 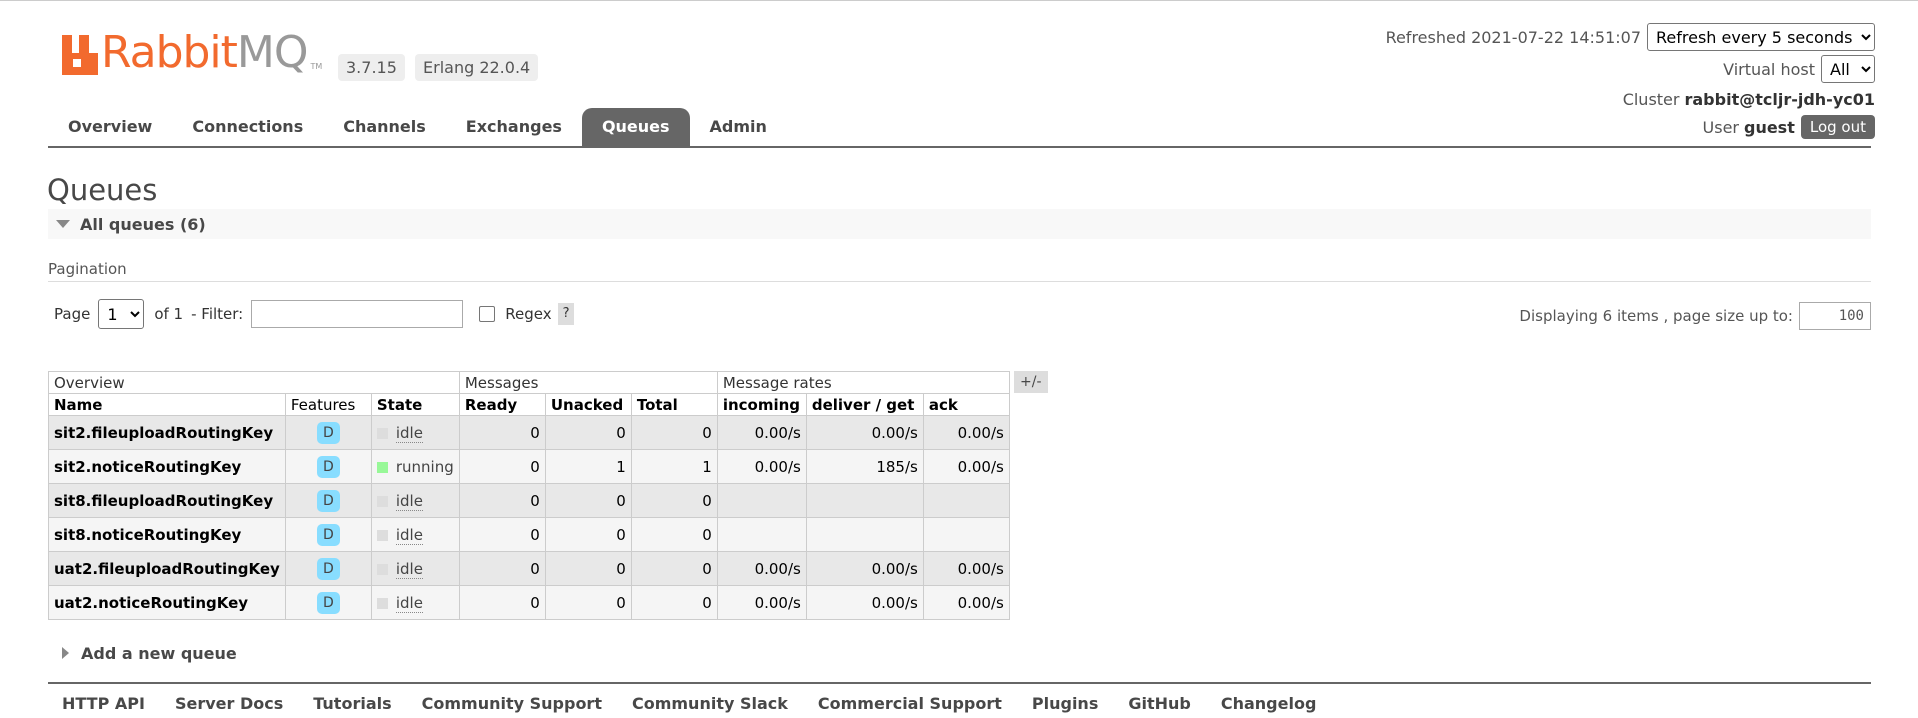 What do you see at coordinates (1031, 382) in the screenshot?
I see `column-options-button: +/-` at bounding box center [1031, 382].